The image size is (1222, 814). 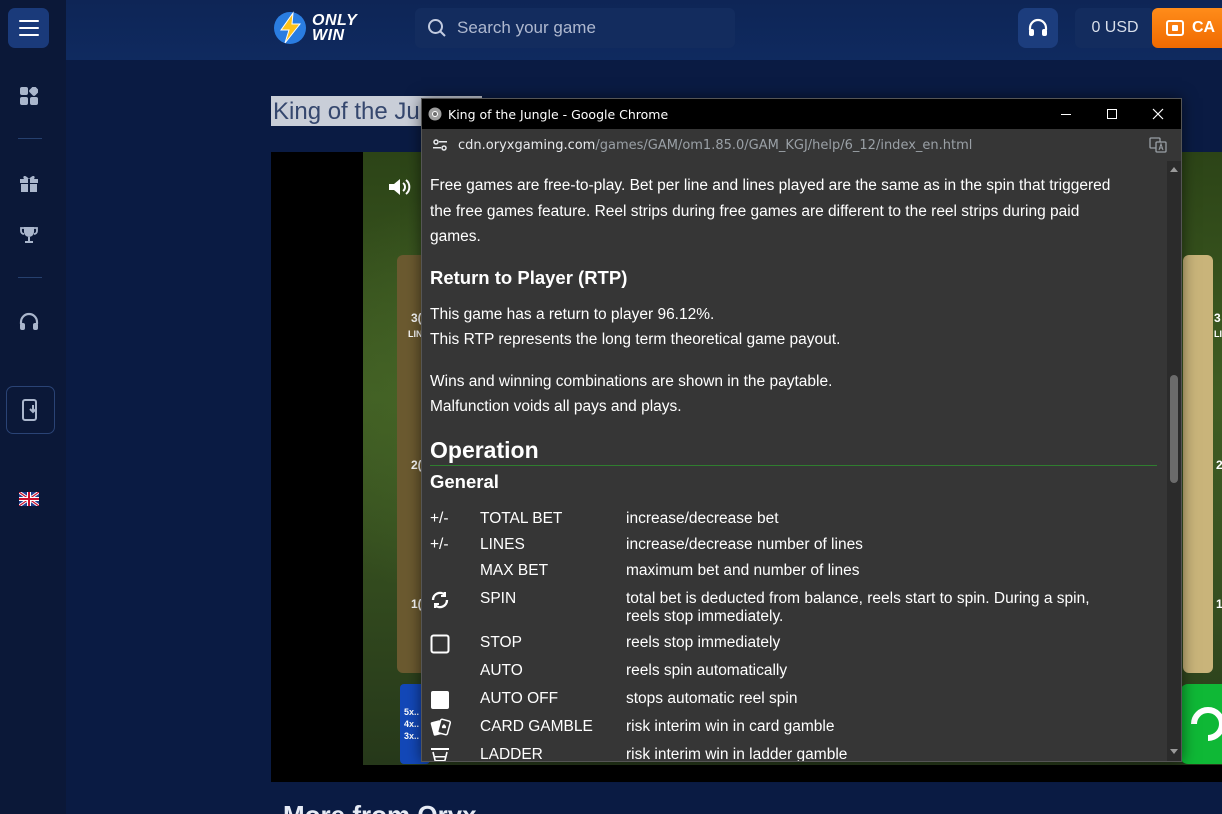 I want to click on control-row: STOP reels stop immediately, so click(x=790, y=644).